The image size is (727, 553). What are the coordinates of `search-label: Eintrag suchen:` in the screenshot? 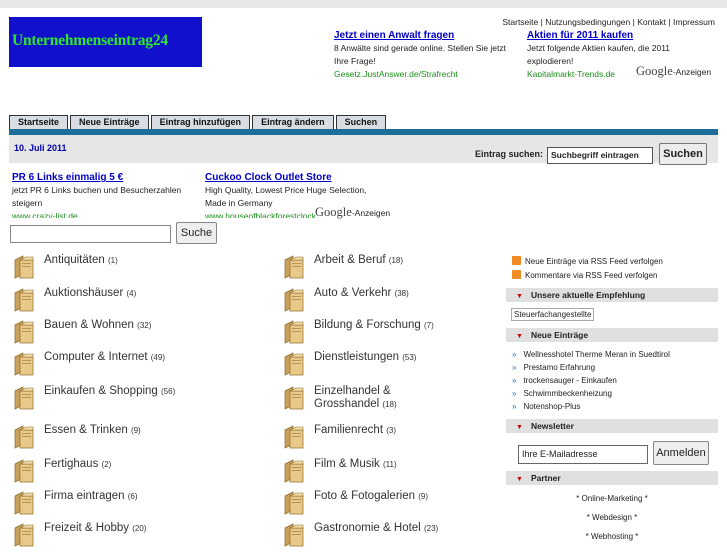 It's located at (509, 154).